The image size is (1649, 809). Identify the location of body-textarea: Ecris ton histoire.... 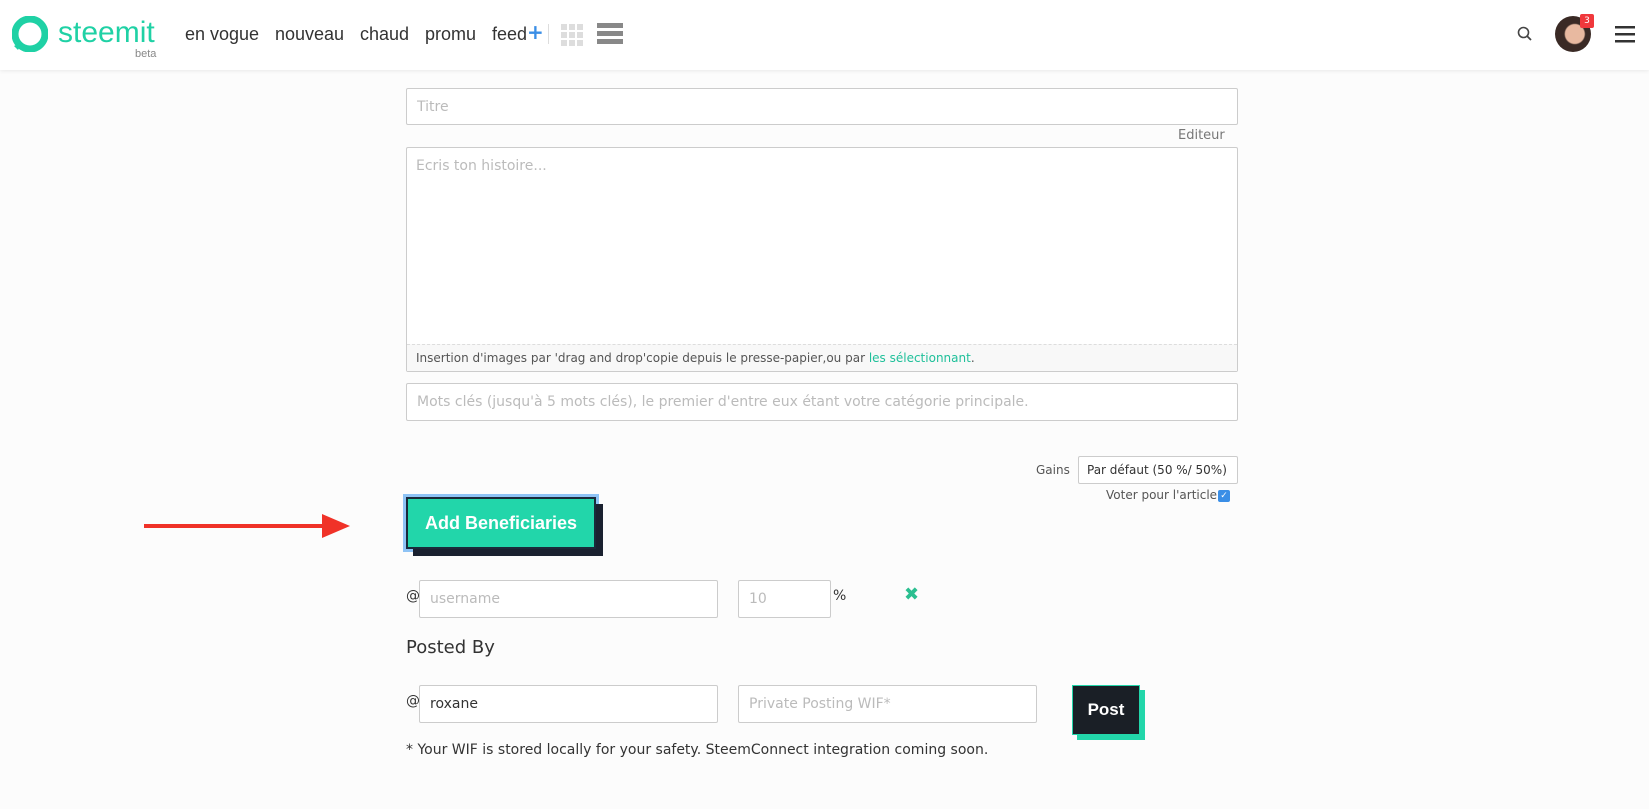
(481, 166).